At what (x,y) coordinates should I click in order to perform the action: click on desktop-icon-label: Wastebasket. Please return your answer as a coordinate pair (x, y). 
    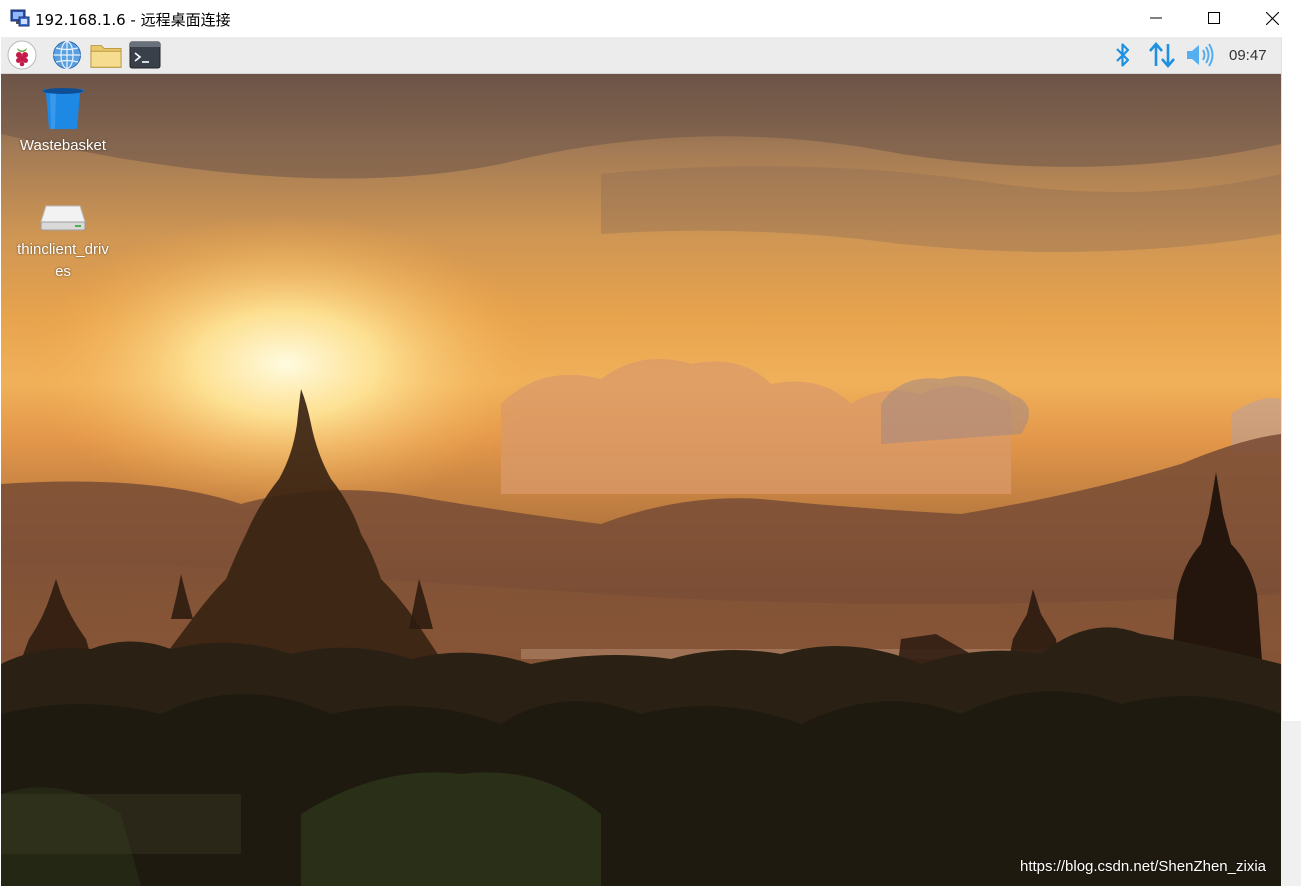
    Looking at the image, I should click on (63, 145).